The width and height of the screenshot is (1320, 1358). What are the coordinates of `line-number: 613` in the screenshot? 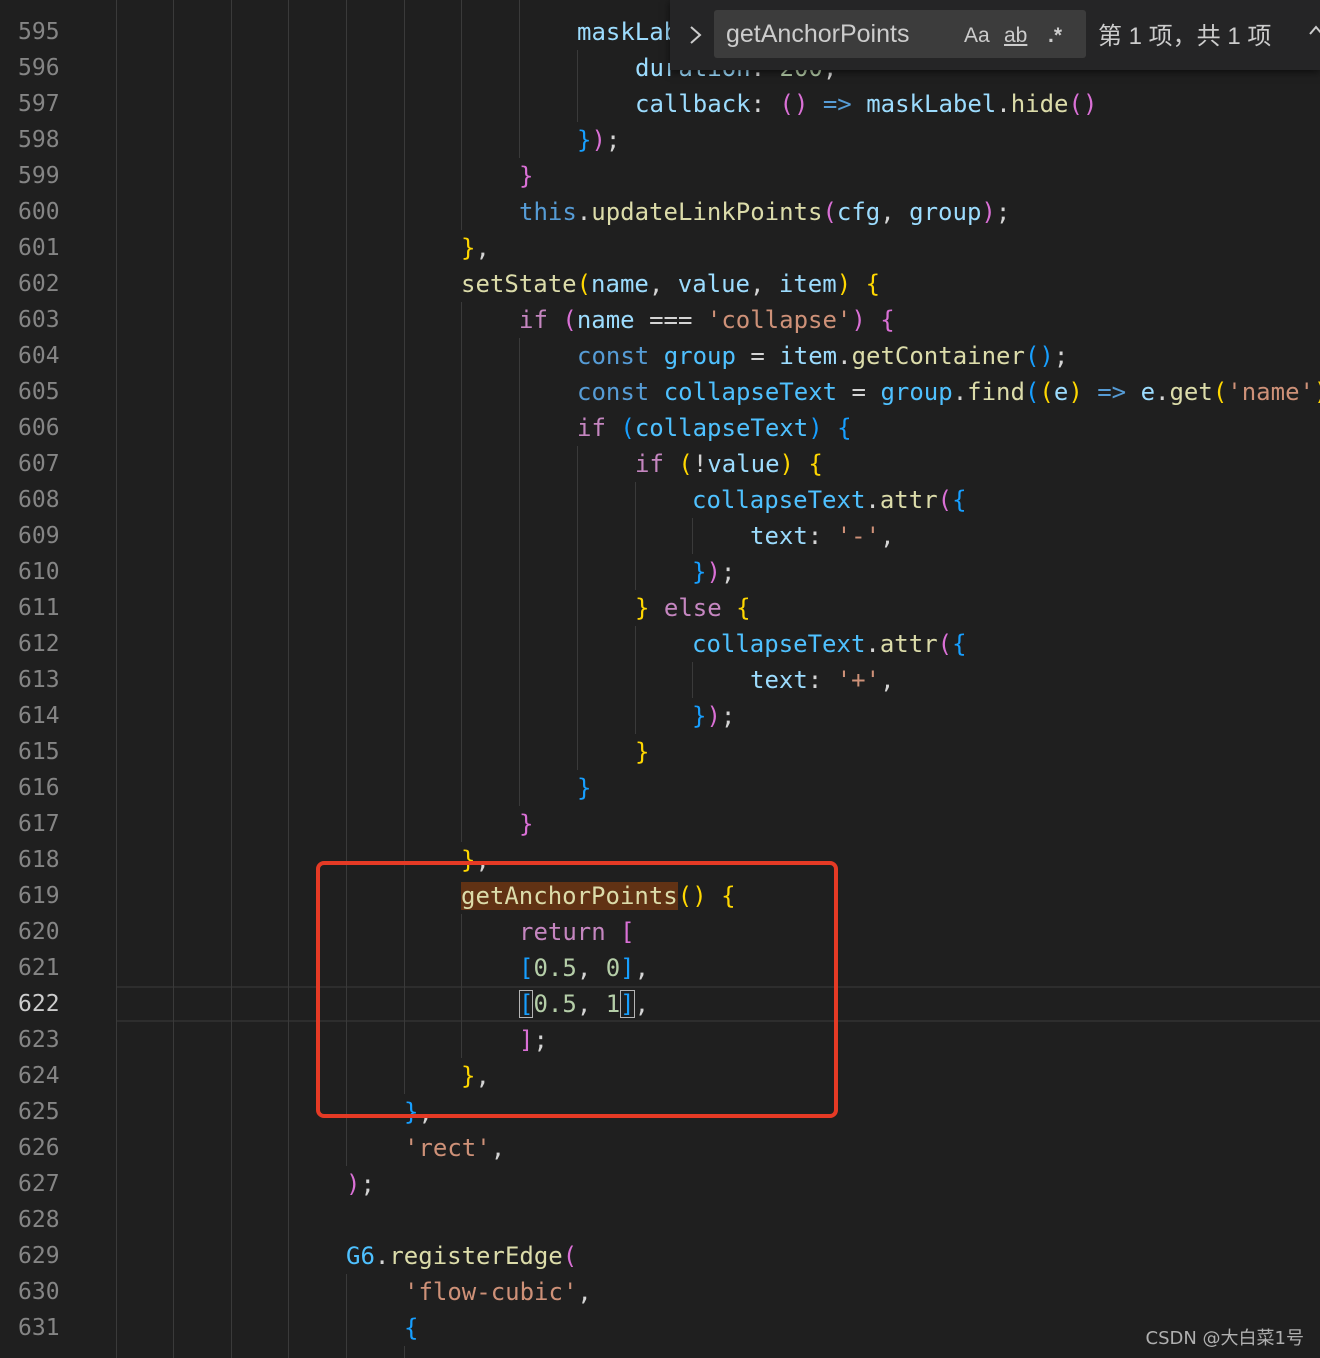 It's located at (39, 680).